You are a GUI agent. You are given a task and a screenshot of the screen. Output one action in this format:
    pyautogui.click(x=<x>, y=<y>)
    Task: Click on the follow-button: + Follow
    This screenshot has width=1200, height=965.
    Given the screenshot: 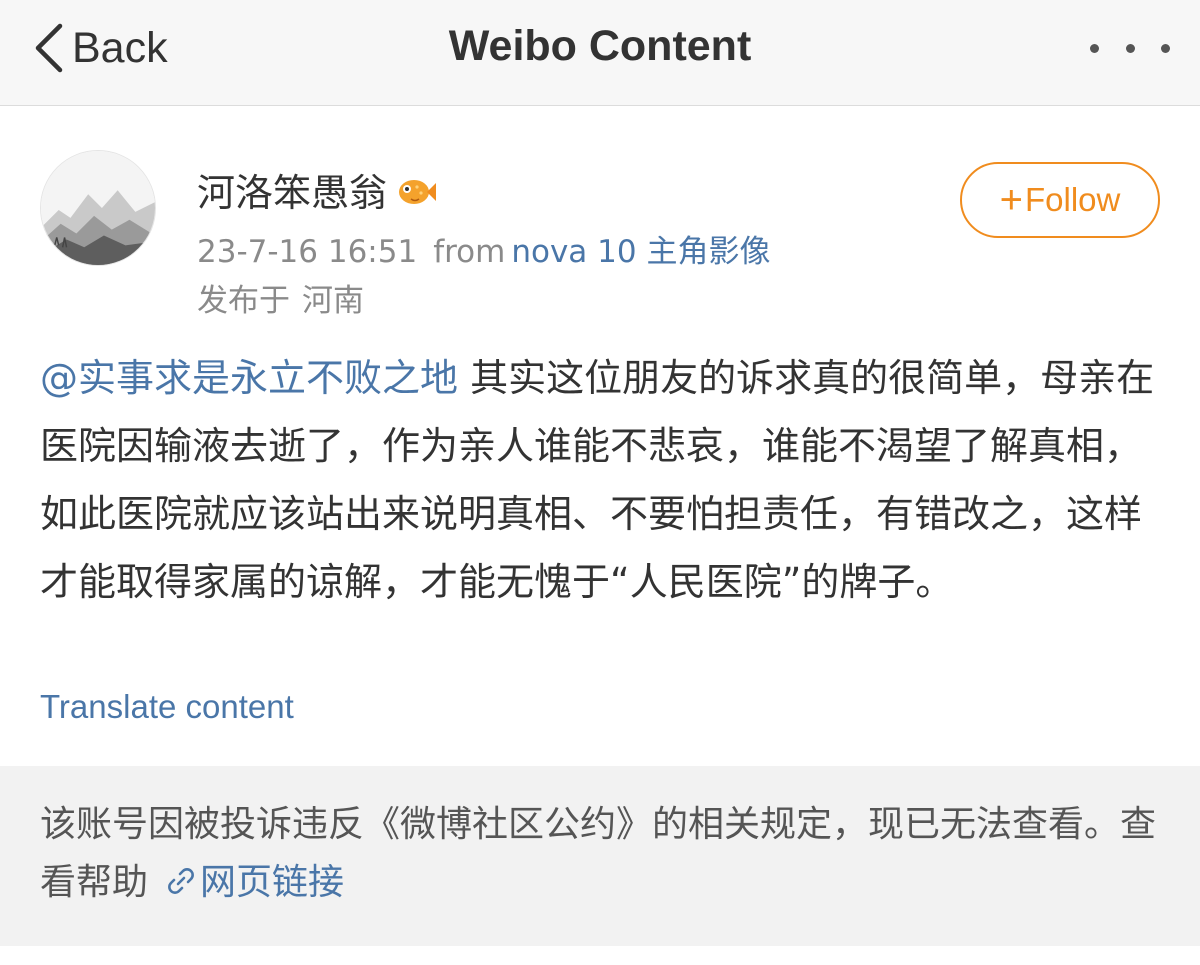 What is the action you would take?
    pyautogui.click(x=1060, y=200)
    